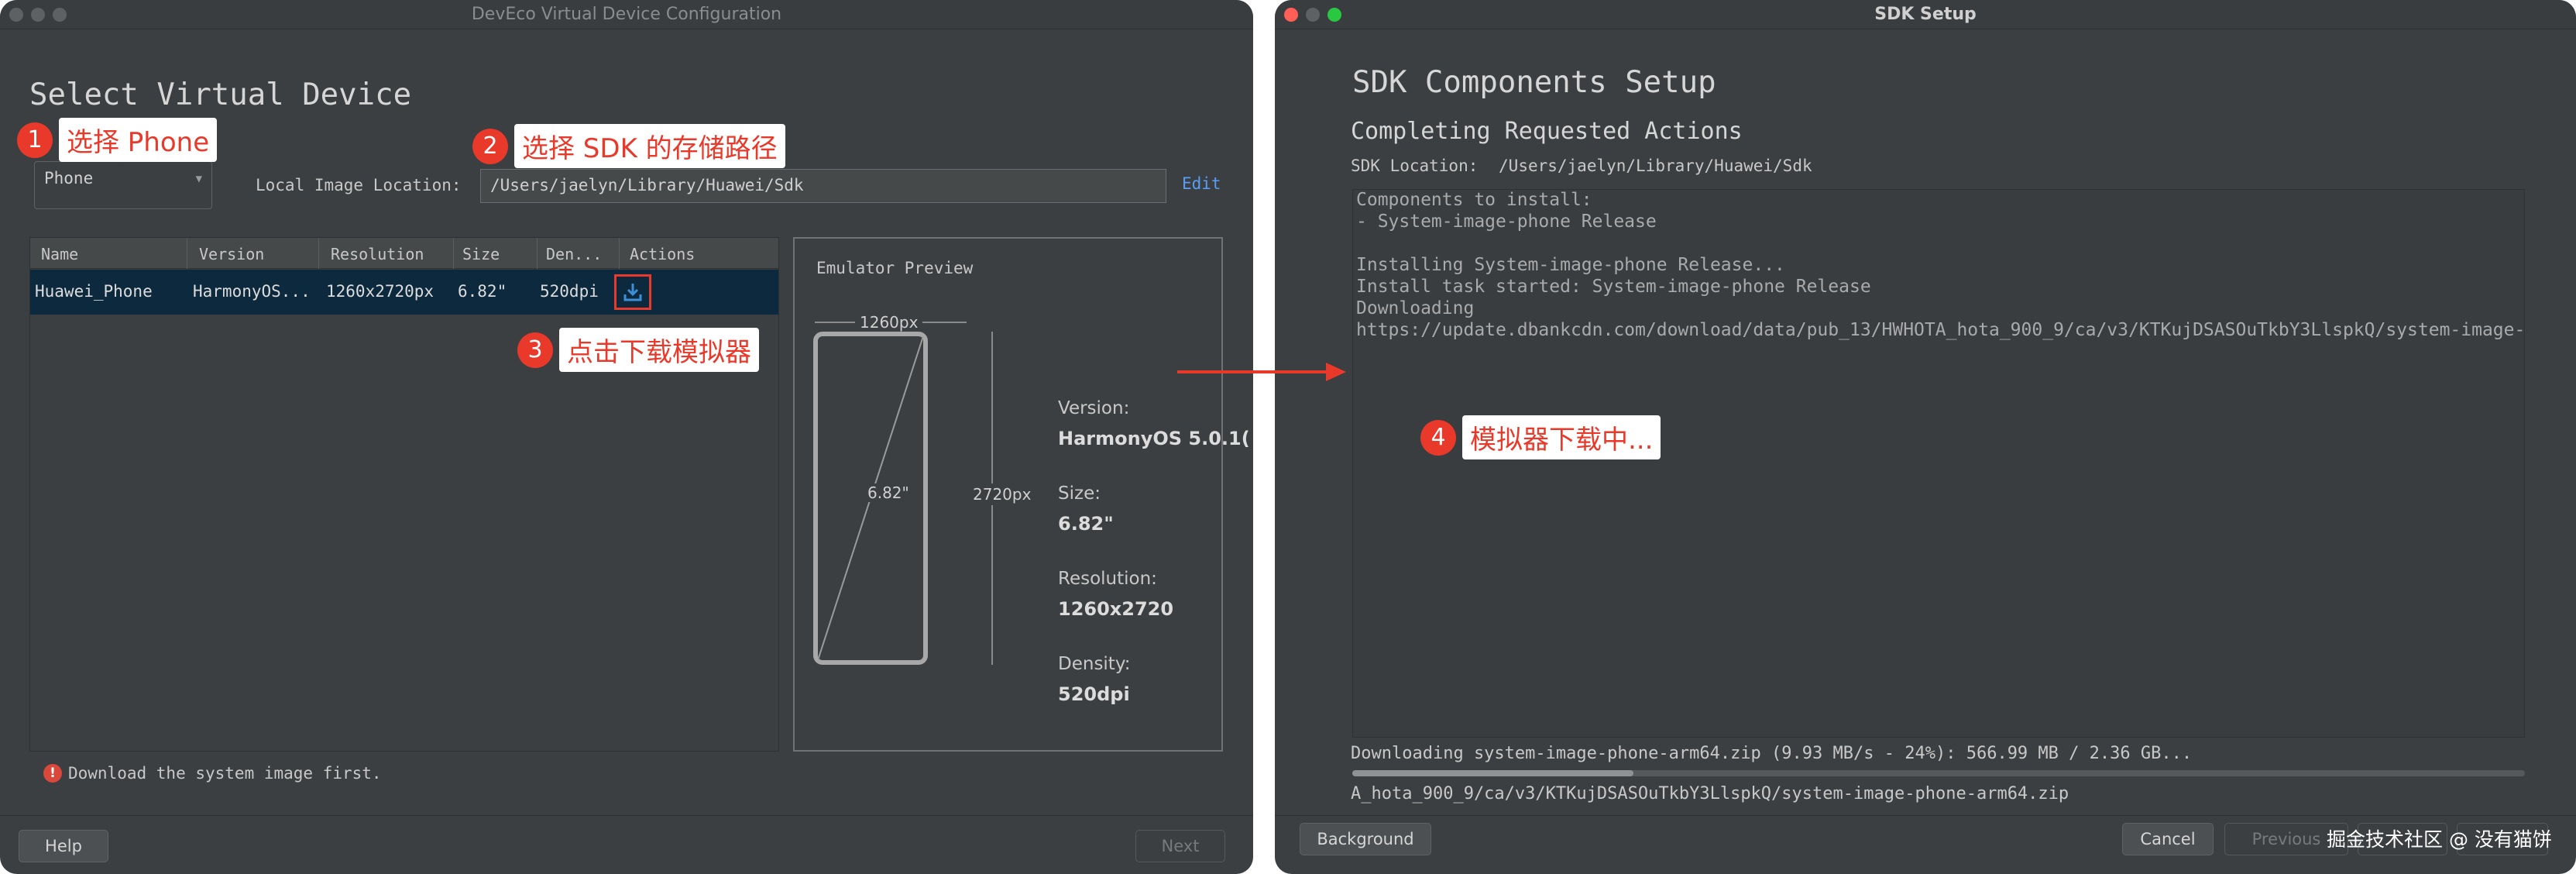 The width and height of the screenshot is (2576, 874). What do you see at coordinates (63, 846) in the screenshot?
I see `help-button: Help` at bounding box center [63, 846].